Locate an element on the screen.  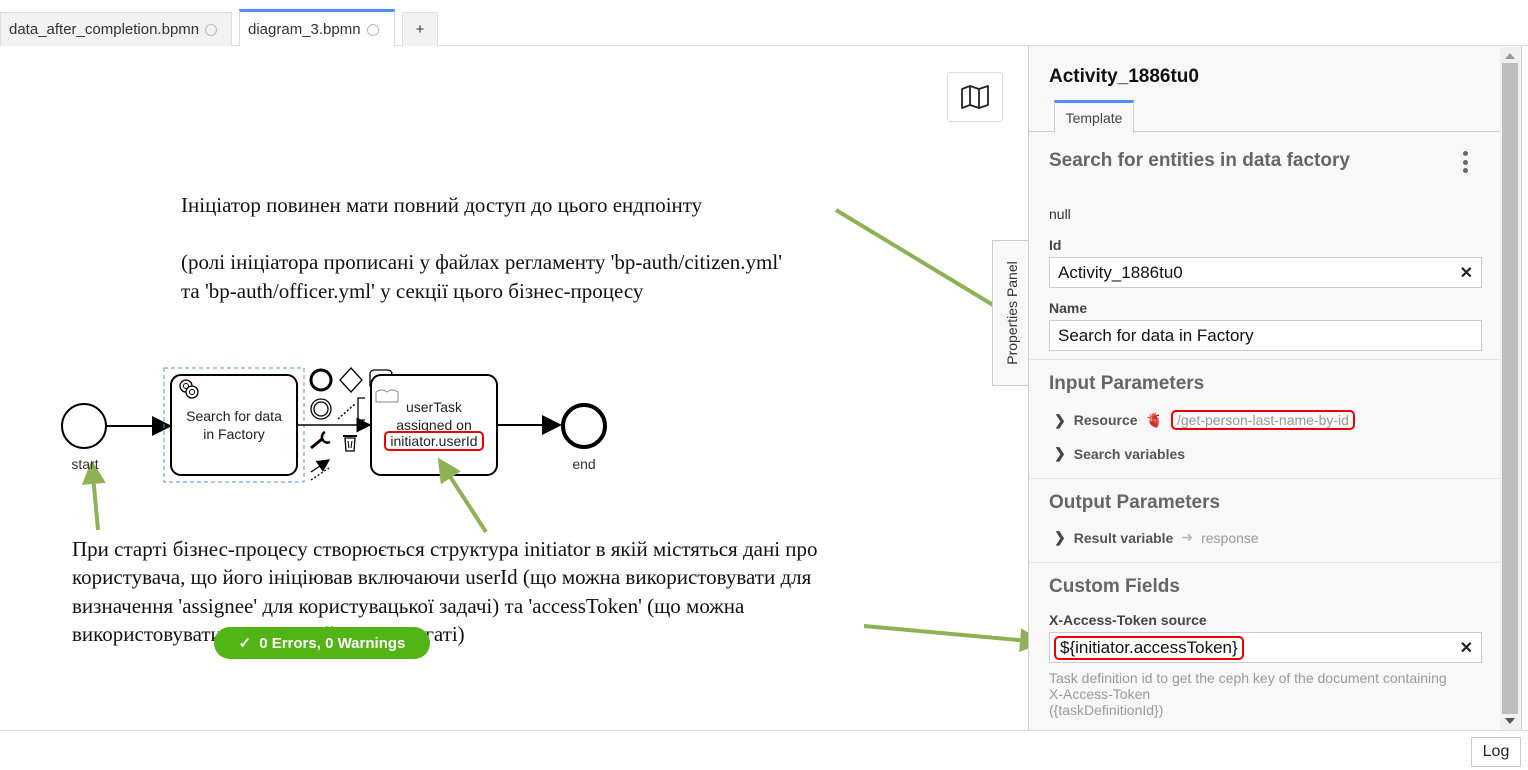
input-parameters-title: Input Parameters is located at coordinates (1127, 383).